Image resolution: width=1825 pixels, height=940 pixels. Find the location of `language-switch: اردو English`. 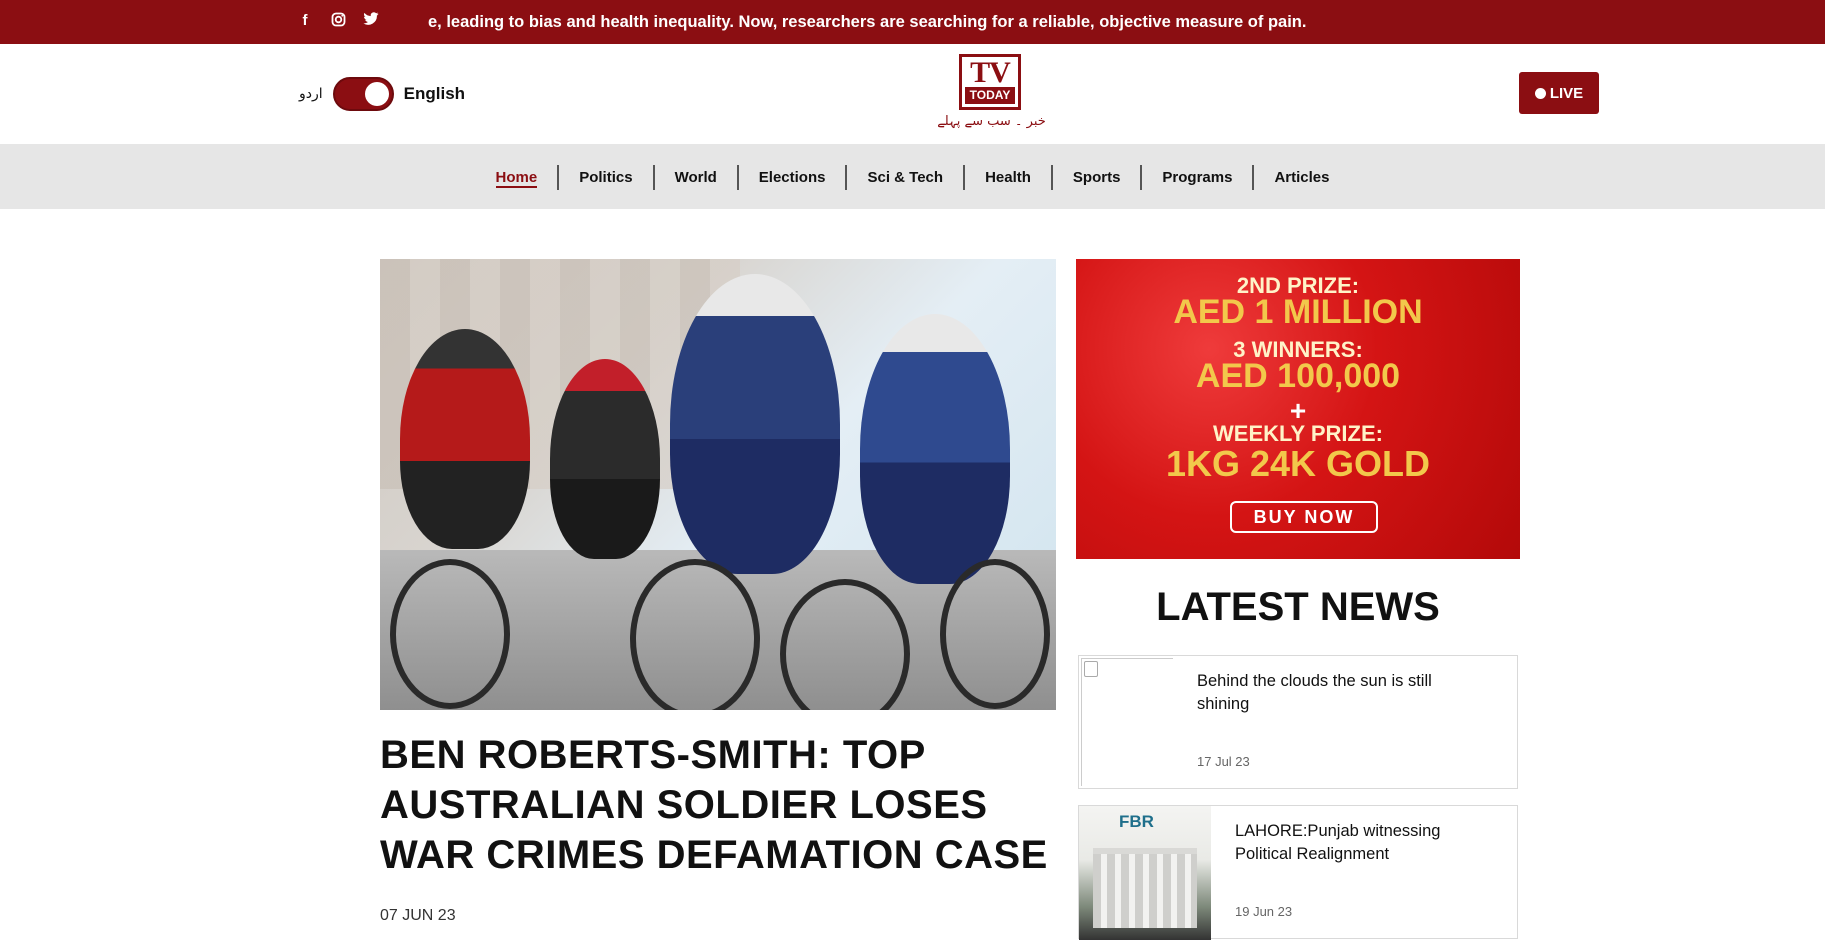

language-switch: اردو English is located at coordinates (382, 94).